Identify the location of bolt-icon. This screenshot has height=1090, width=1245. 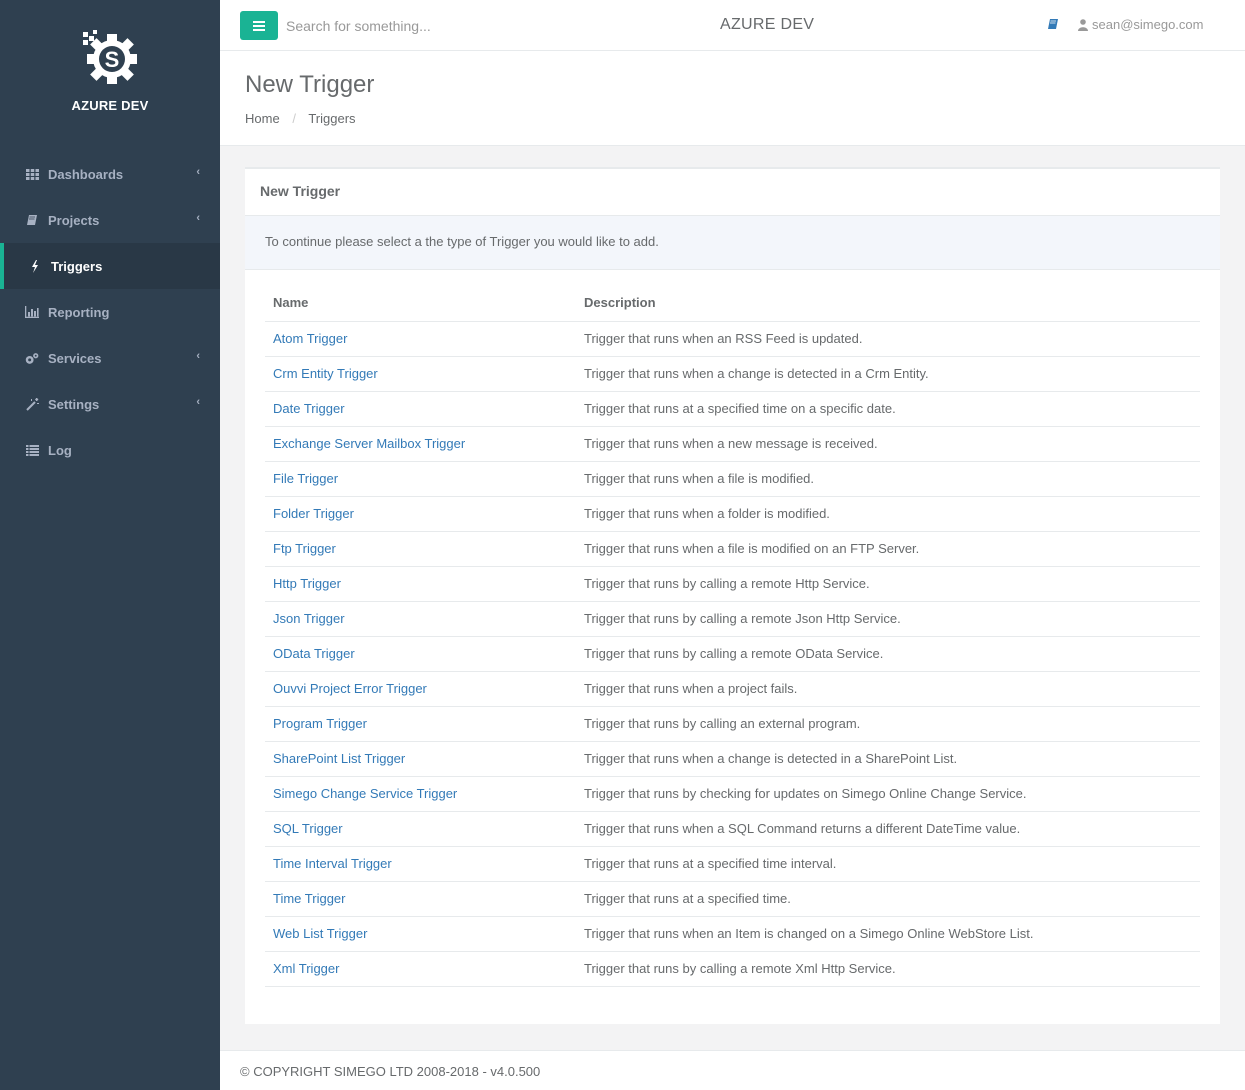
(35, 266).